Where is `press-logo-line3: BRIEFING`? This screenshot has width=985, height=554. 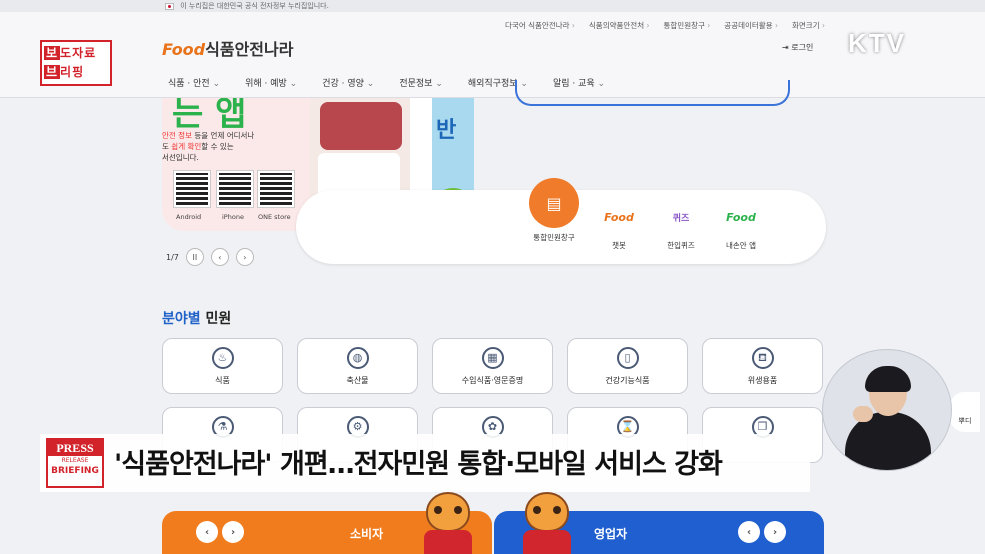 press-logo-line3: BRIEFING is located at coordinates (75, 471).